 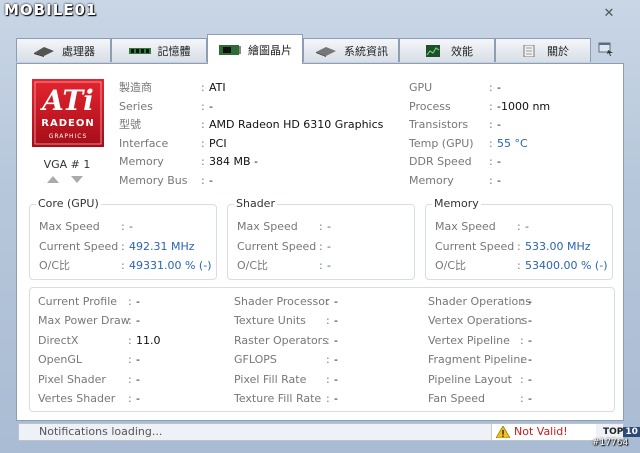 I want to click on info-value: 492.31 MHz, so click(x=162, y=246).